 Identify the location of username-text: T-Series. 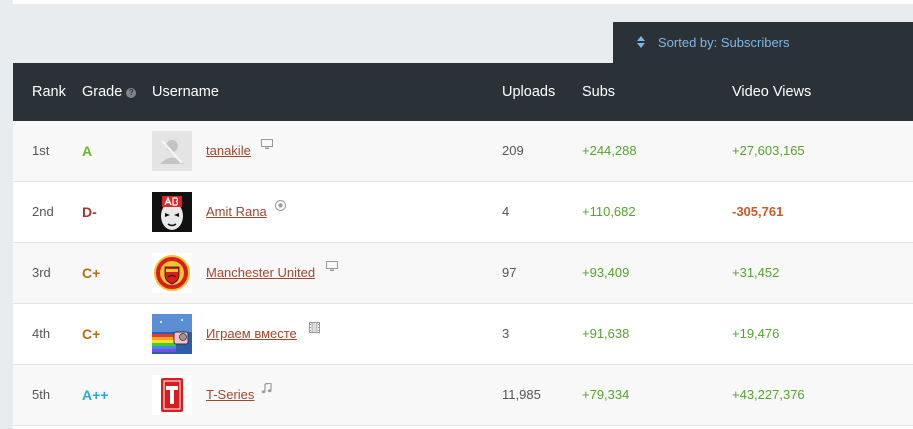
(230, 394).